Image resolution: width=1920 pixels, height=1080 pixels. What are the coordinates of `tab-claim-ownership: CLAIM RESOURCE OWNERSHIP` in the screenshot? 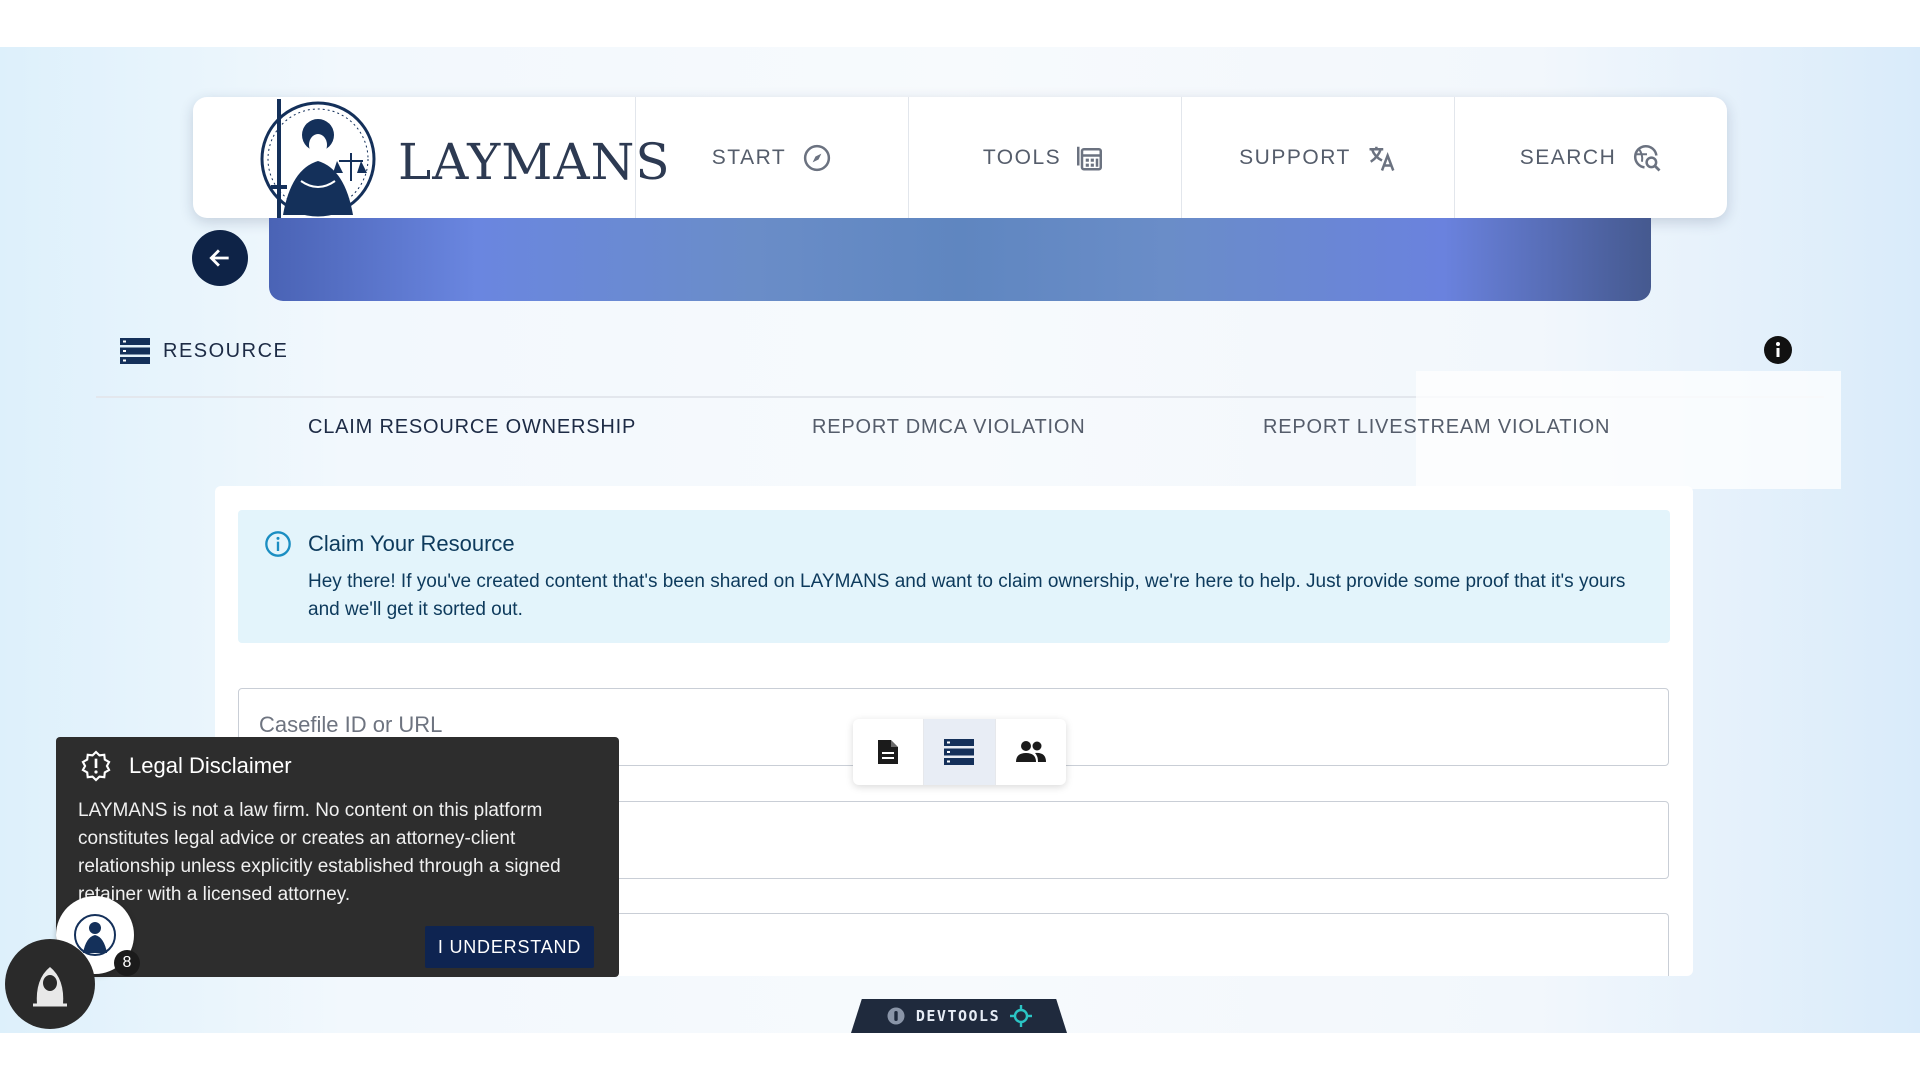 It's located at (472, 427).